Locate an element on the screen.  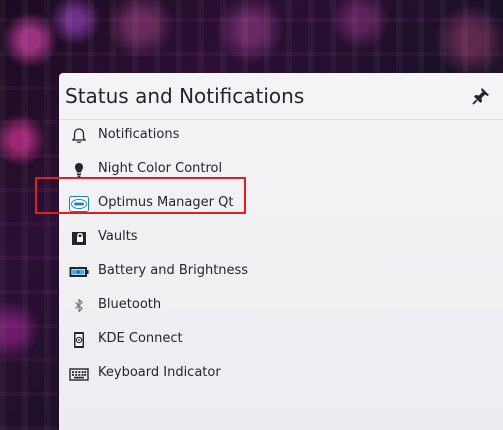
pin-icon is located at coordinates (480, 96).